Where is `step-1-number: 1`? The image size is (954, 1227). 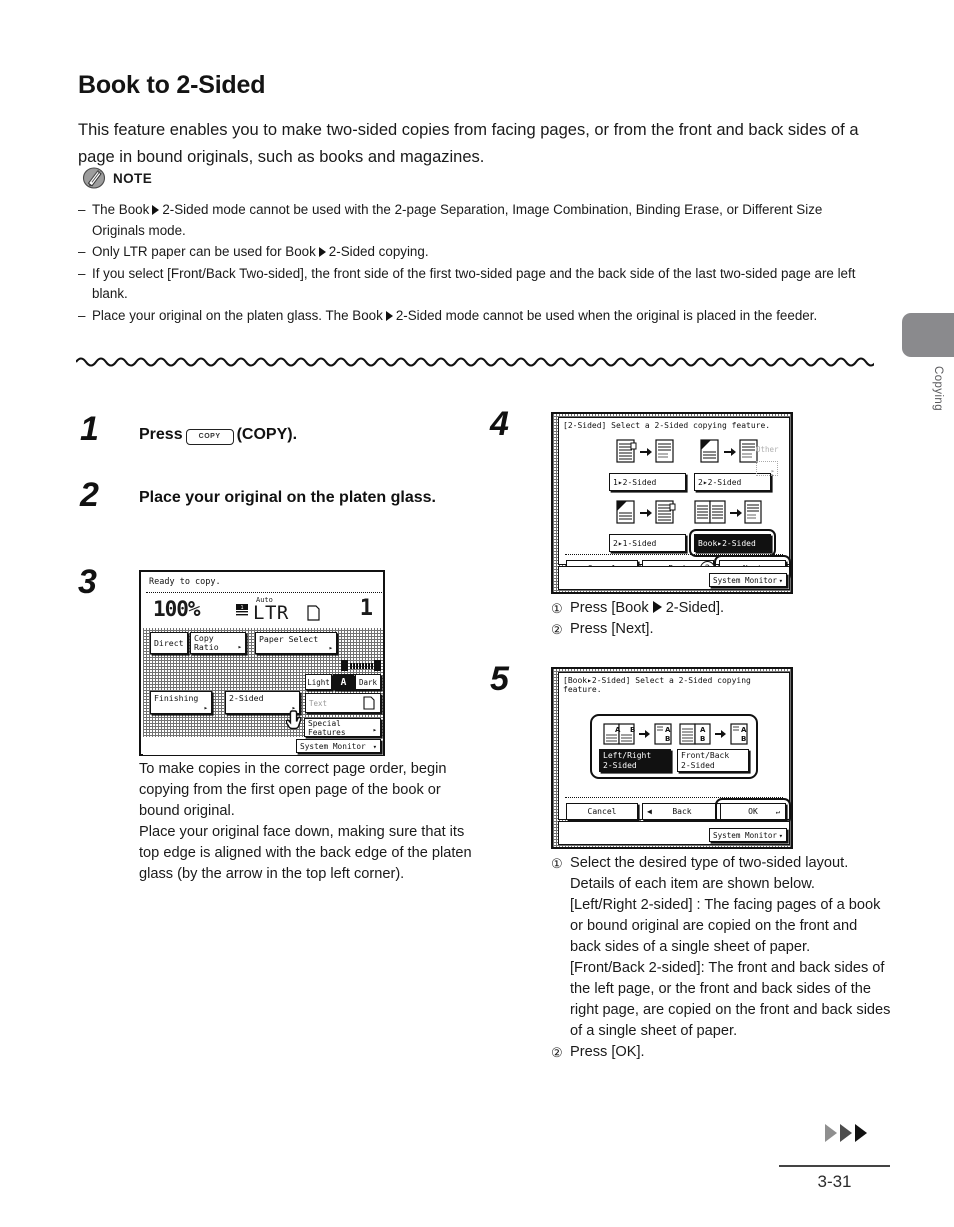 step-1-number: 1 is located at coordinates (89, 429).